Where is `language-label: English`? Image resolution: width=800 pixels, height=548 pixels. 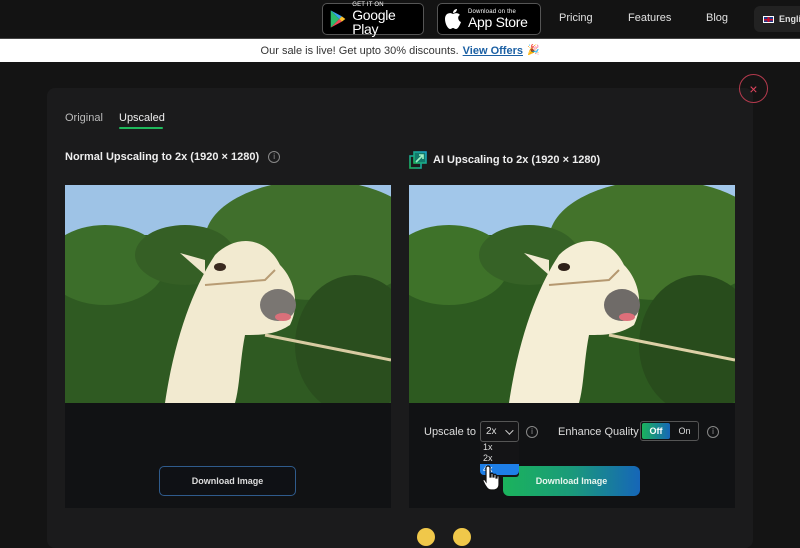 language-label: English is located at coordinates (789, 19).